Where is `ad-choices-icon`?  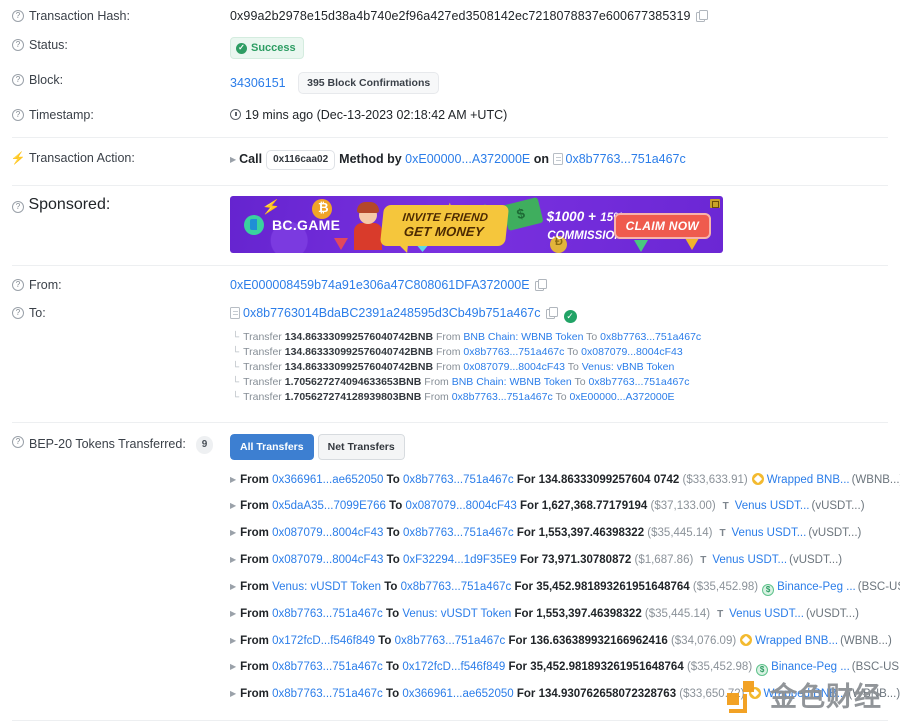 ad-choices-icon is located at coordinates (715, 203).